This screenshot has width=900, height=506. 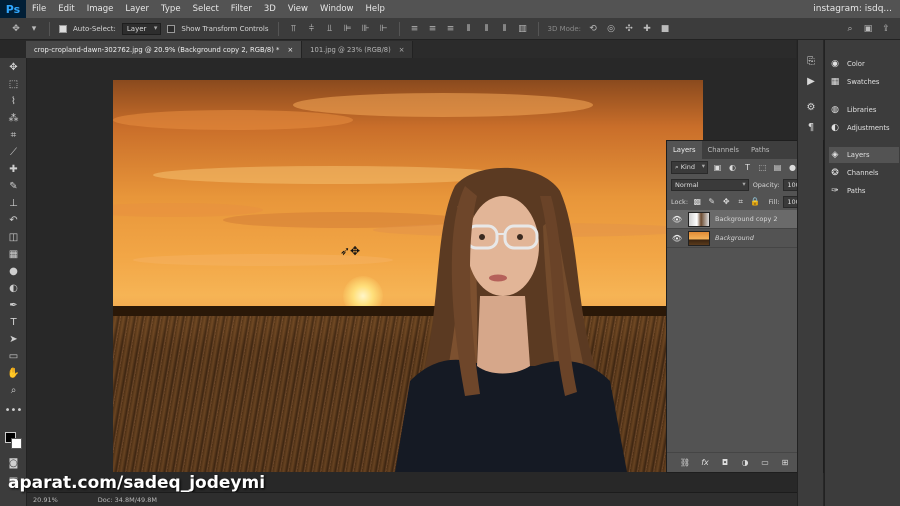 What do you see at coordinates (330, 29) in the screenshot?
I see `align-bottom-icon: ⫫` at bounding box center [330, 29].